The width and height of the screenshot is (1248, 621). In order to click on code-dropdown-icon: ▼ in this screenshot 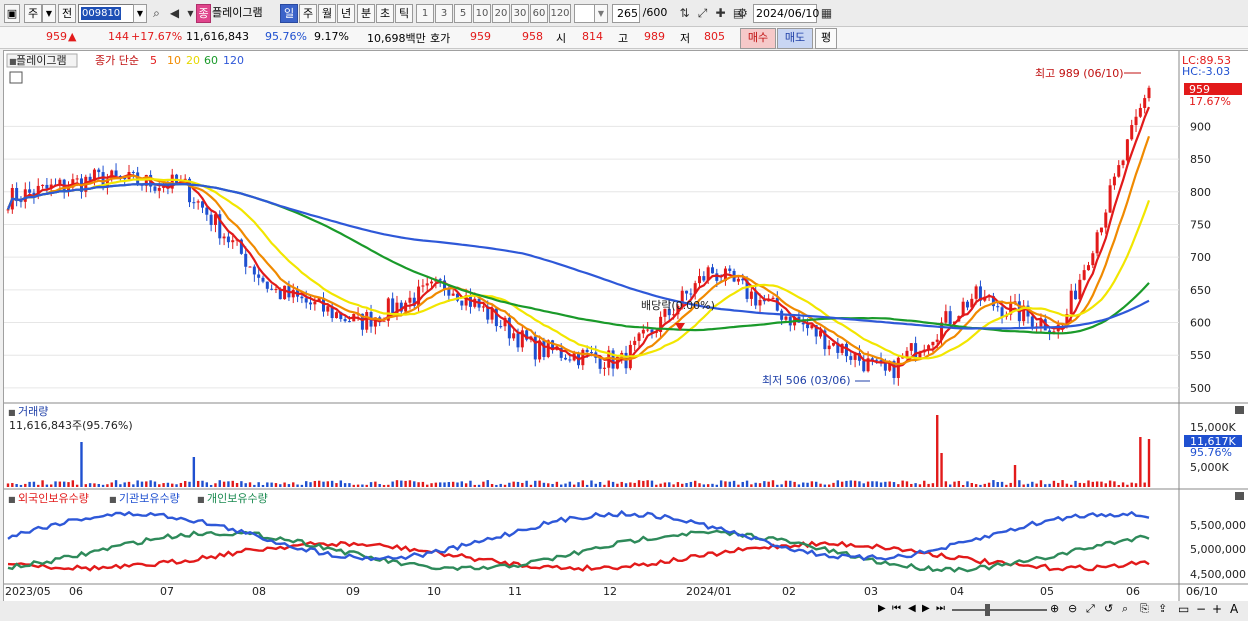, I will do `click(140, 13)`.